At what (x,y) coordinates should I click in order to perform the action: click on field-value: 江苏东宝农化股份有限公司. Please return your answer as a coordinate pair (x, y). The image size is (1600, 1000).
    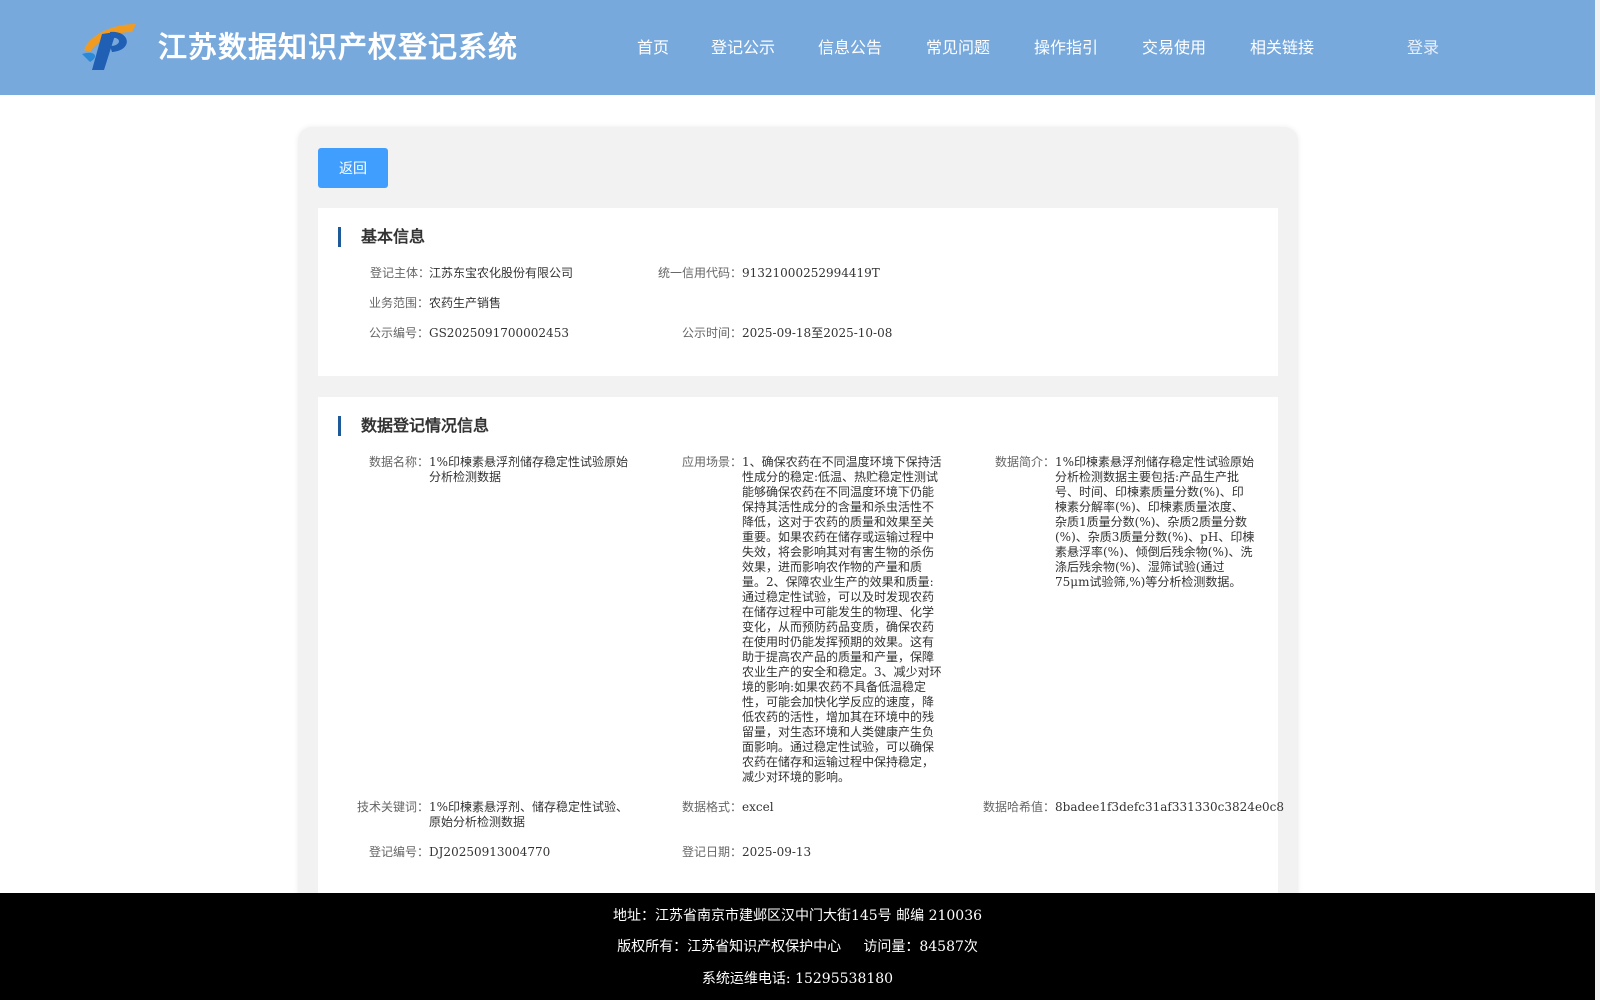
    Looking at the image, I should click on (501, 273).